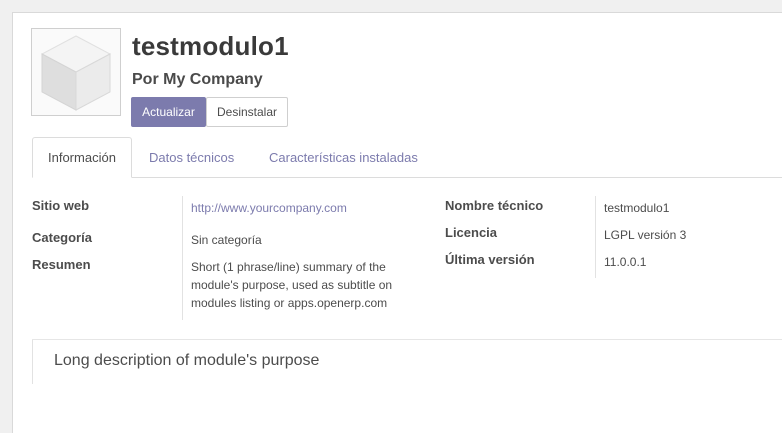 This screenshot has height=433, width=782. What do you see at coordinates (61, 264) in the screenshot?
I see `summary-label: Resumen` at bounding box center [61, 264].